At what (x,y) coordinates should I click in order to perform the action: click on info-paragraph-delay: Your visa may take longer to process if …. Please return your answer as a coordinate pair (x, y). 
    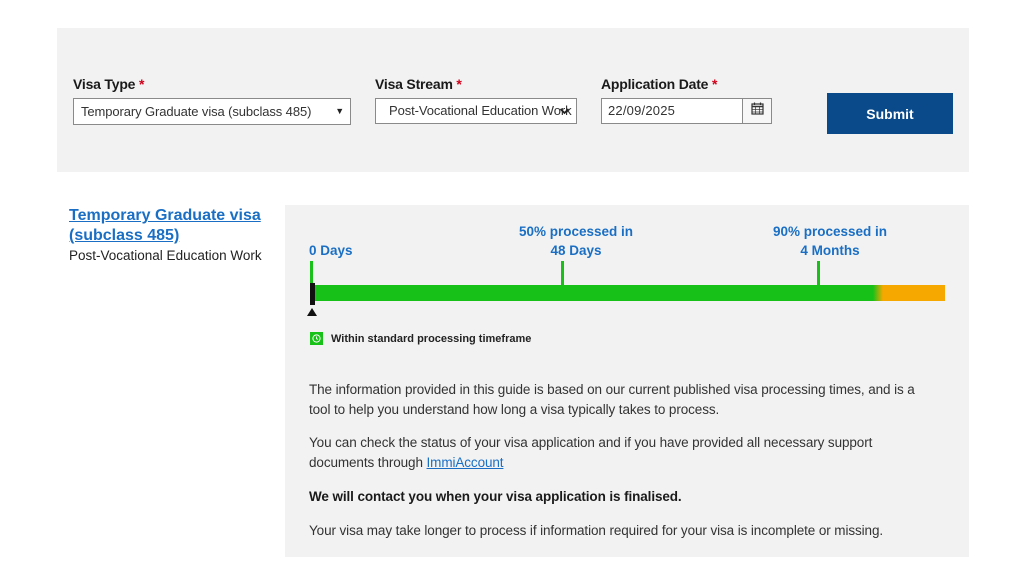
    Looking at the image, I should click on (596, 530).